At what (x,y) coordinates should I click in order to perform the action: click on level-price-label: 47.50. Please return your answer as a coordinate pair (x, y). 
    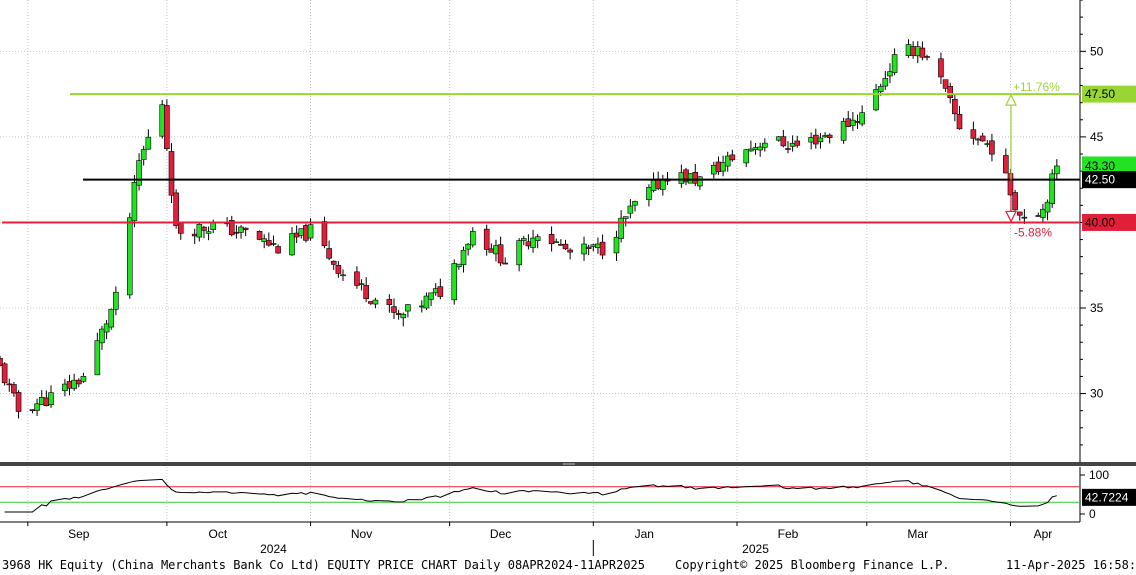
    Looking at the image, I should click on (1100, 94).